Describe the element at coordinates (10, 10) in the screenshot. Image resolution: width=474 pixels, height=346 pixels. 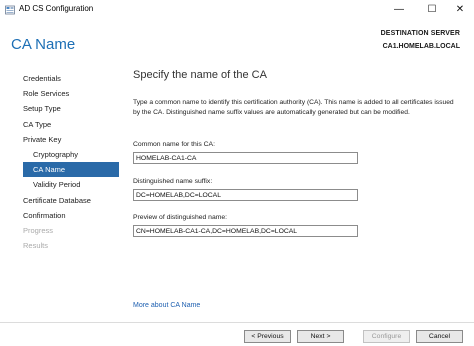
I see `server-manager-icon` at that location.